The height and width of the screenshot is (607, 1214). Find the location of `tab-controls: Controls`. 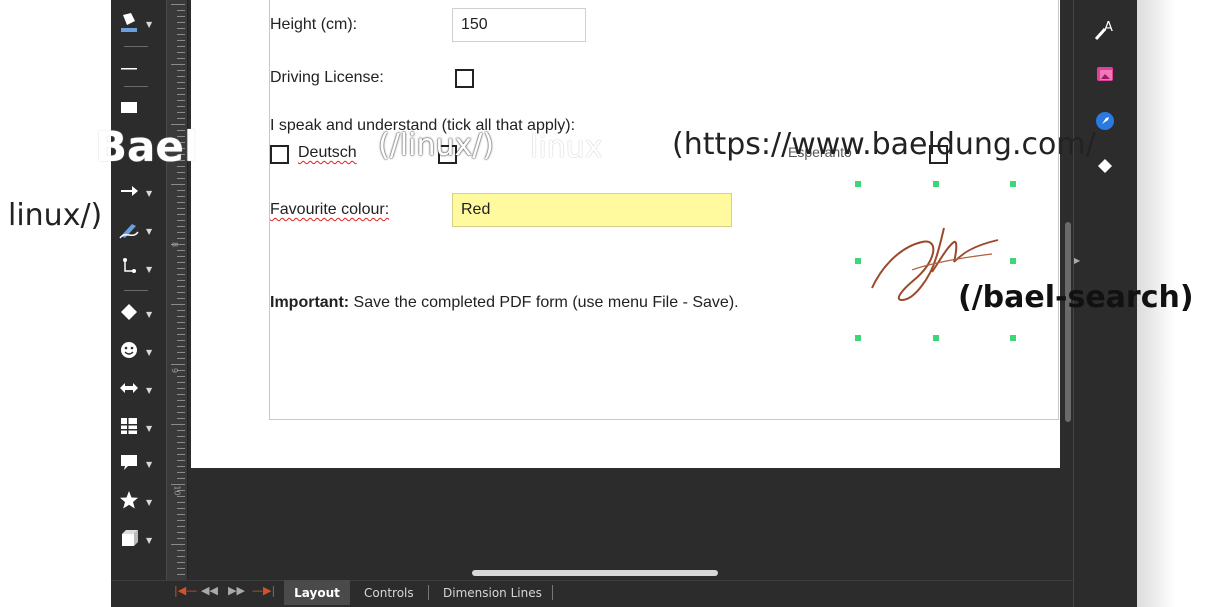

tab-controls: Controls is located at coordinates (389, 592).